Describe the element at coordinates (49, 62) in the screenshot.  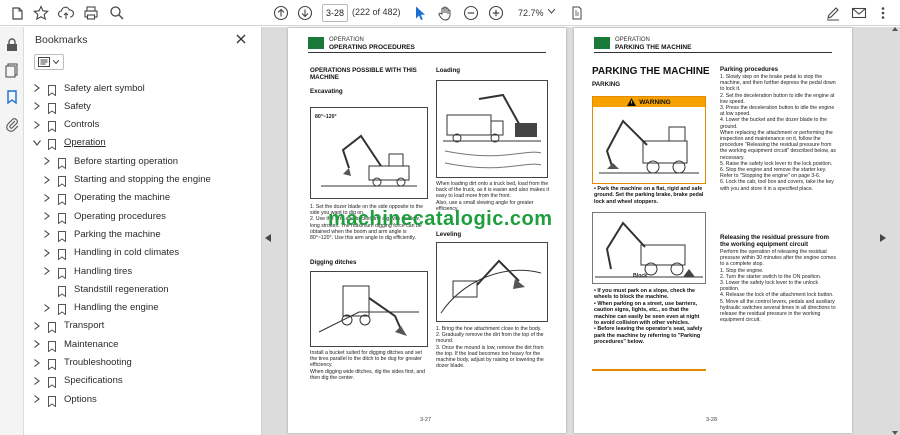
I see `bookmark-options-button` at that location.